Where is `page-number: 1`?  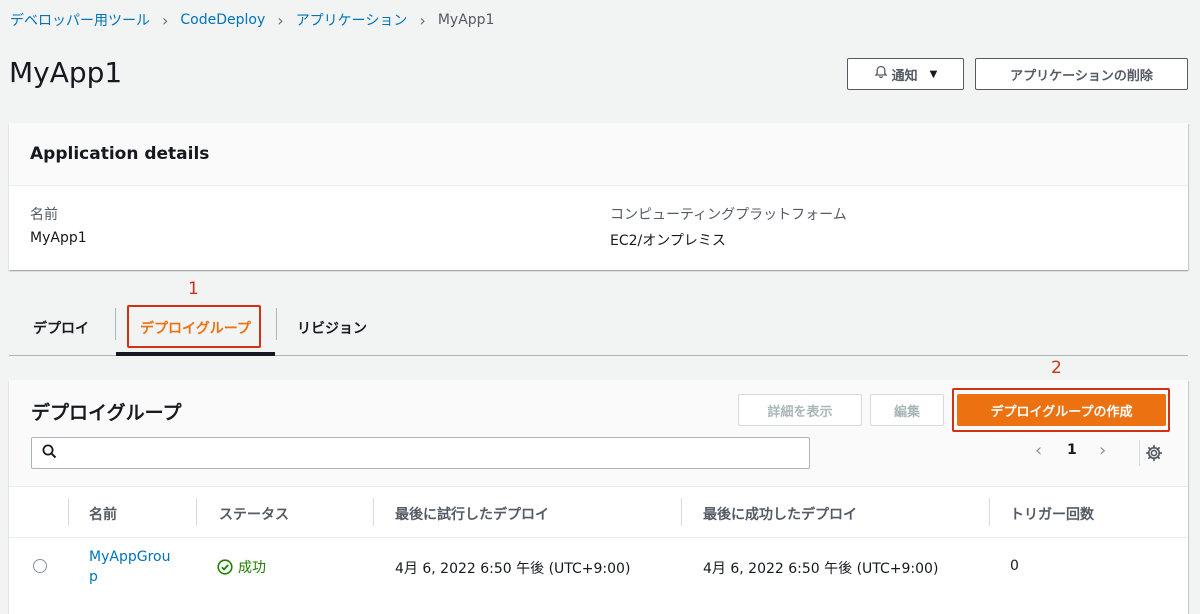
page-number: 1 is located at coordinates (1072, 450).